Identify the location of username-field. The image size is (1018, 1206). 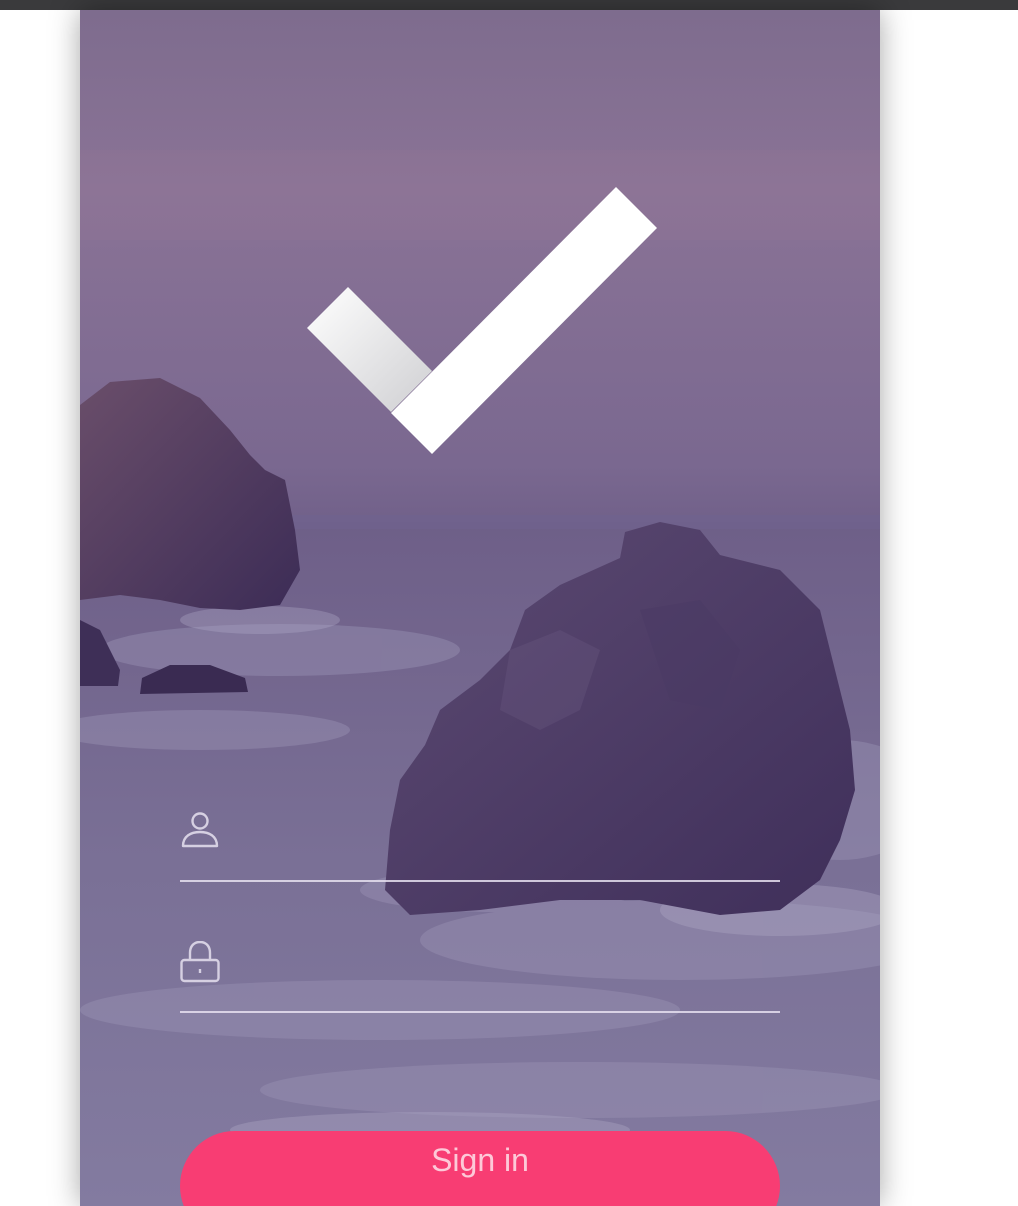
(480, 846).